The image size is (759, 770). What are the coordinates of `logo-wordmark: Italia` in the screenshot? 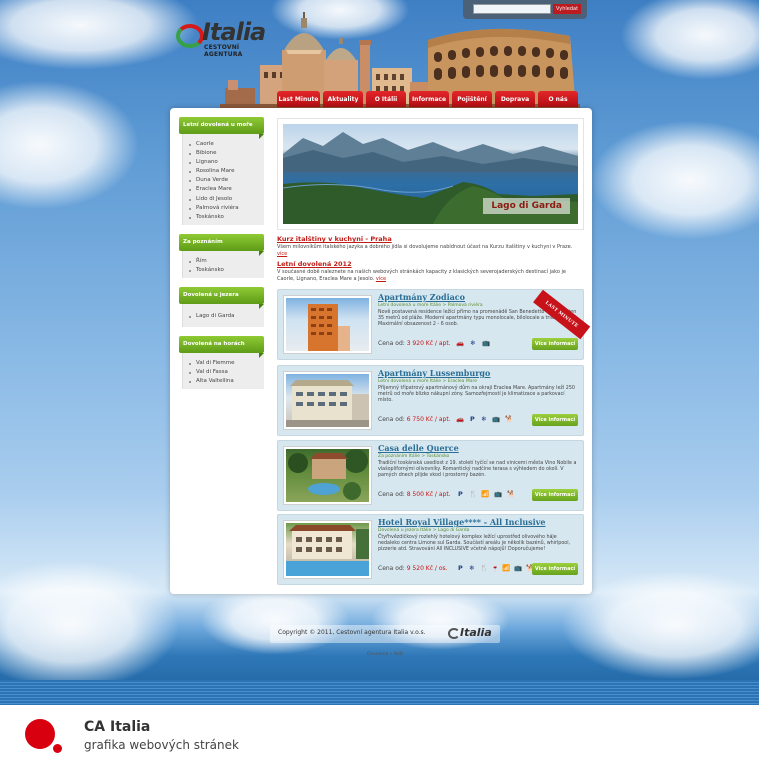 It's located at (234, 32).